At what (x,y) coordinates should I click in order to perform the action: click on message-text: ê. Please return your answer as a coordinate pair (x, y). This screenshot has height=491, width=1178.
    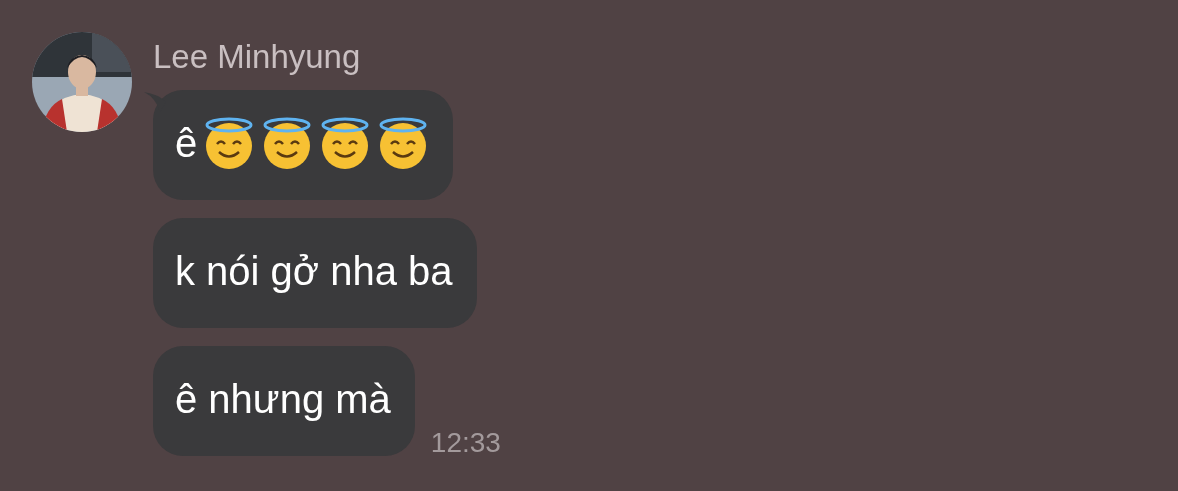
    Looking at the image, I should click on (186, 143).